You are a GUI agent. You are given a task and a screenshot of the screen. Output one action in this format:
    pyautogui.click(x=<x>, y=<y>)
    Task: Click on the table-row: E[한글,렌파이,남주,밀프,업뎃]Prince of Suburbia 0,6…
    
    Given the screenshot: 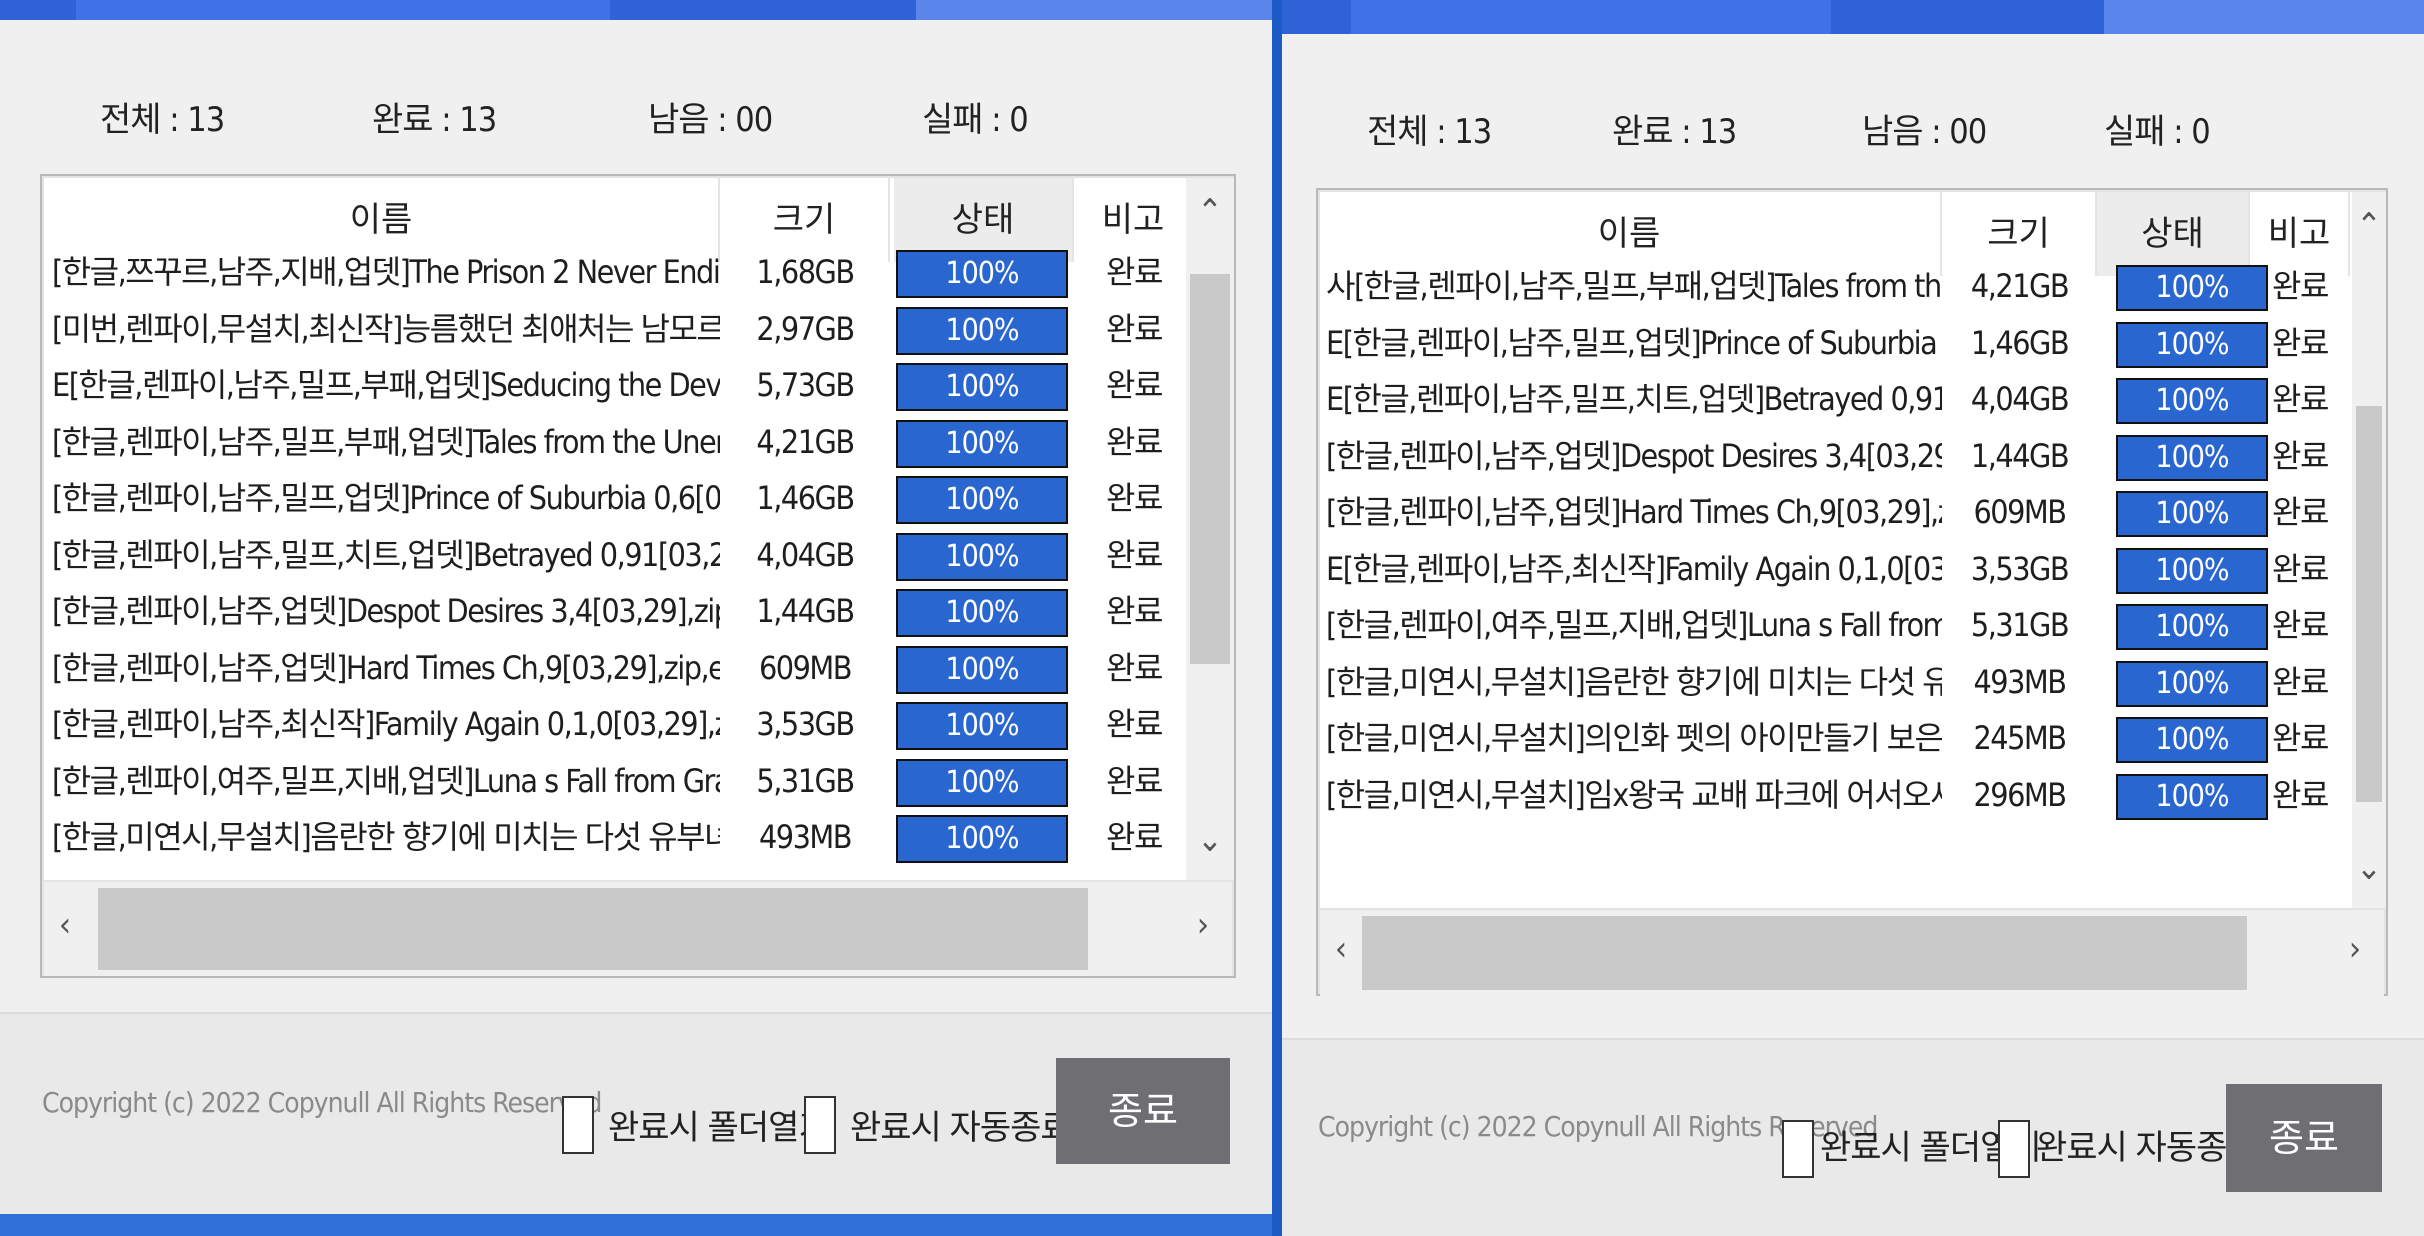 What is the action you would take?
    pyautogui.click(x=1836, y=343)
    